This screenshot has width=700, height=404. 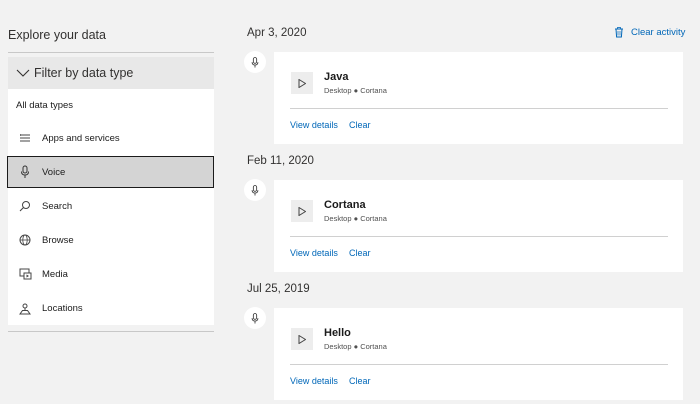 I want to click on filter-item-voice: Voice, so click(x=110, y=172).